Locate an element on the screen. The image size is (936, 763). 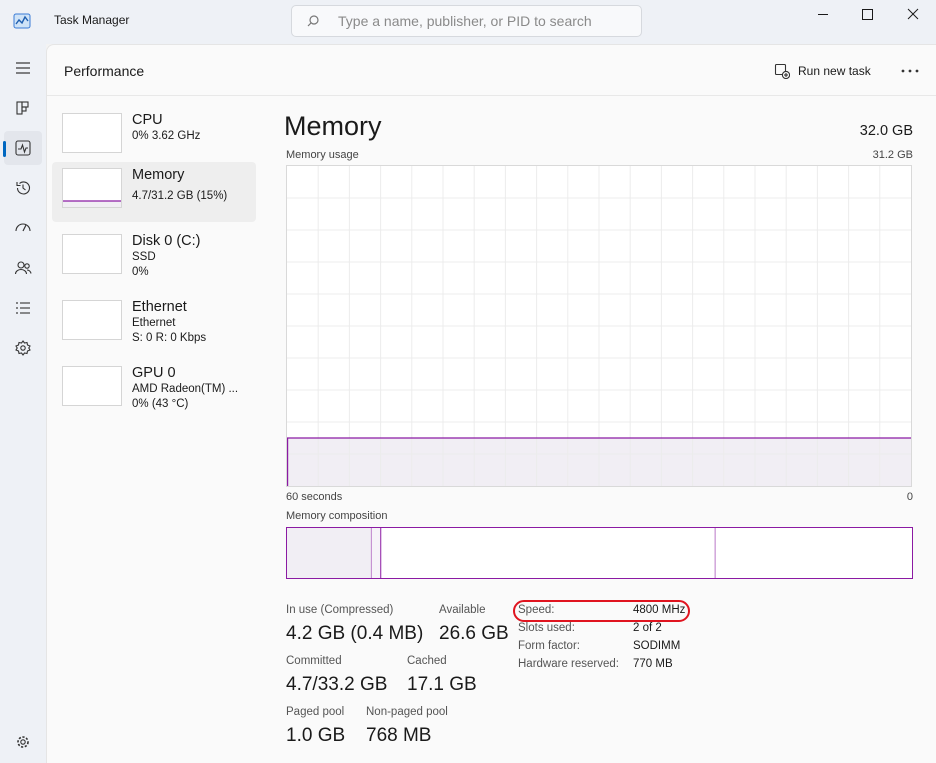
memory-composition-bar is located at coordinates (599, 553).